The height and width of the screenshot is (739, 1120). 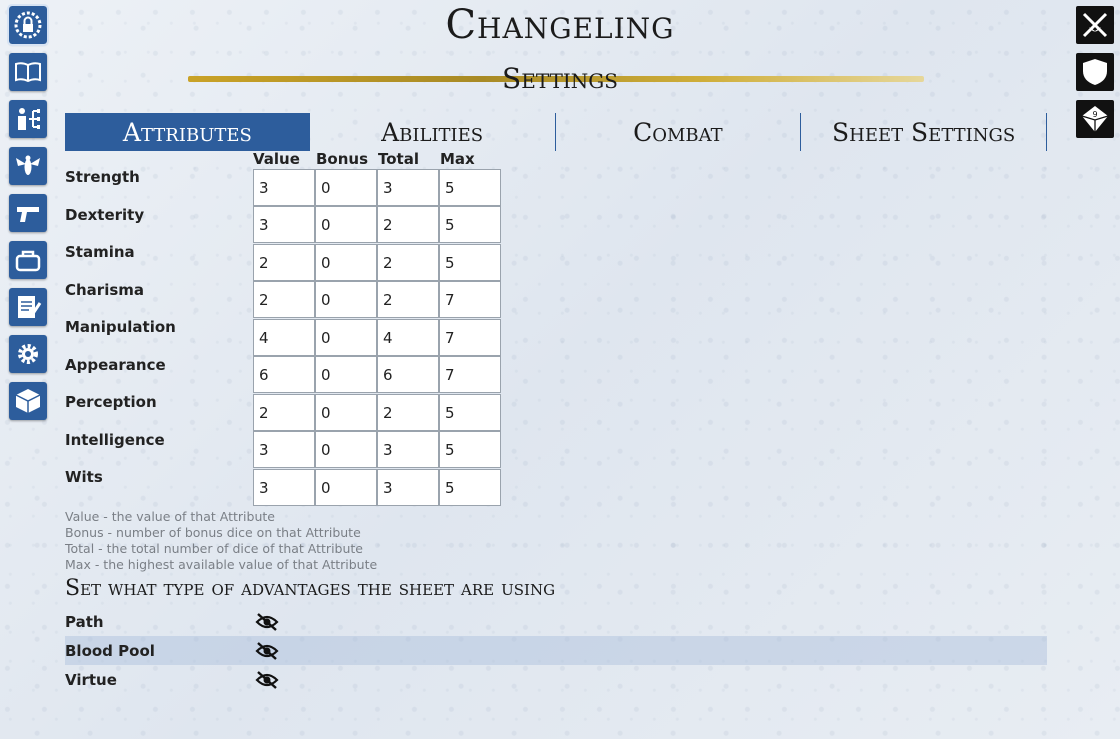 I want to click on total-input: 4, so click(x=408, y=337).